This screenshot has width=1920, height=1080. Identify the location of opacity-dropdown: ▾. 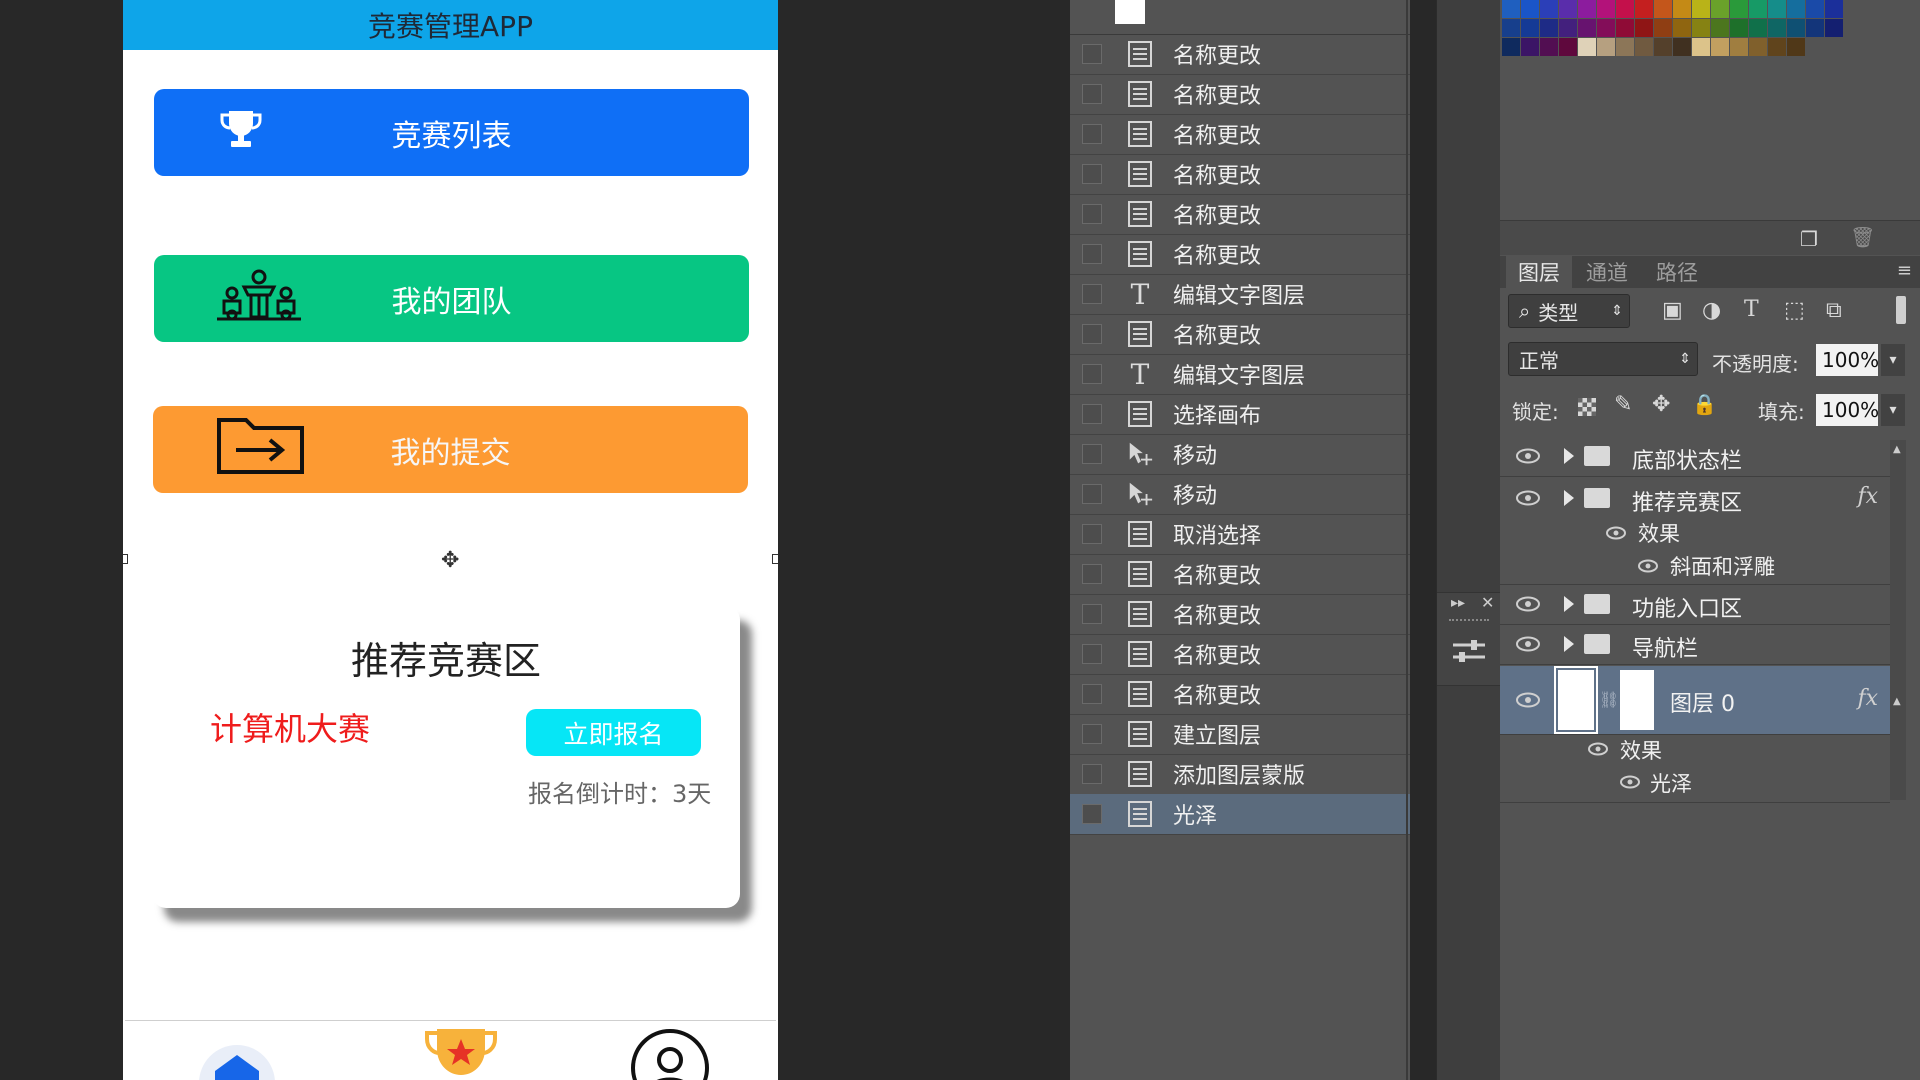
(1893, 360).